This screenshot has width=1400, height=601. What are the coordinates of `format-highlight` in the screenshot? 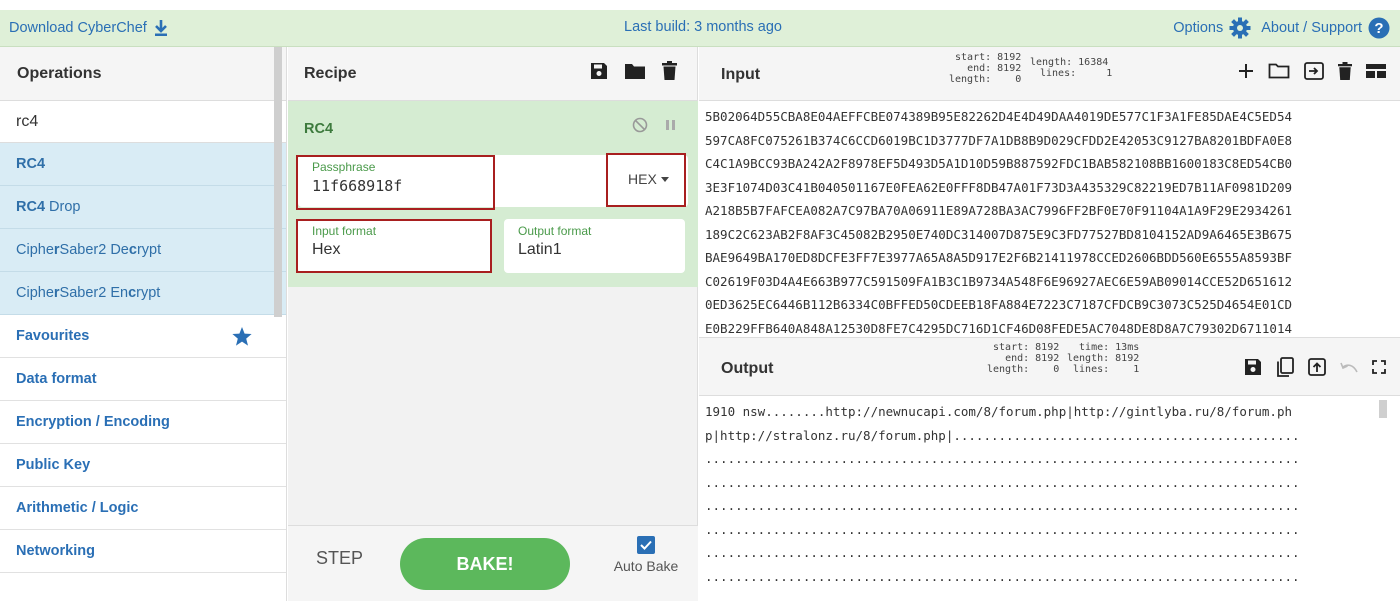 It's located at (646, 180).